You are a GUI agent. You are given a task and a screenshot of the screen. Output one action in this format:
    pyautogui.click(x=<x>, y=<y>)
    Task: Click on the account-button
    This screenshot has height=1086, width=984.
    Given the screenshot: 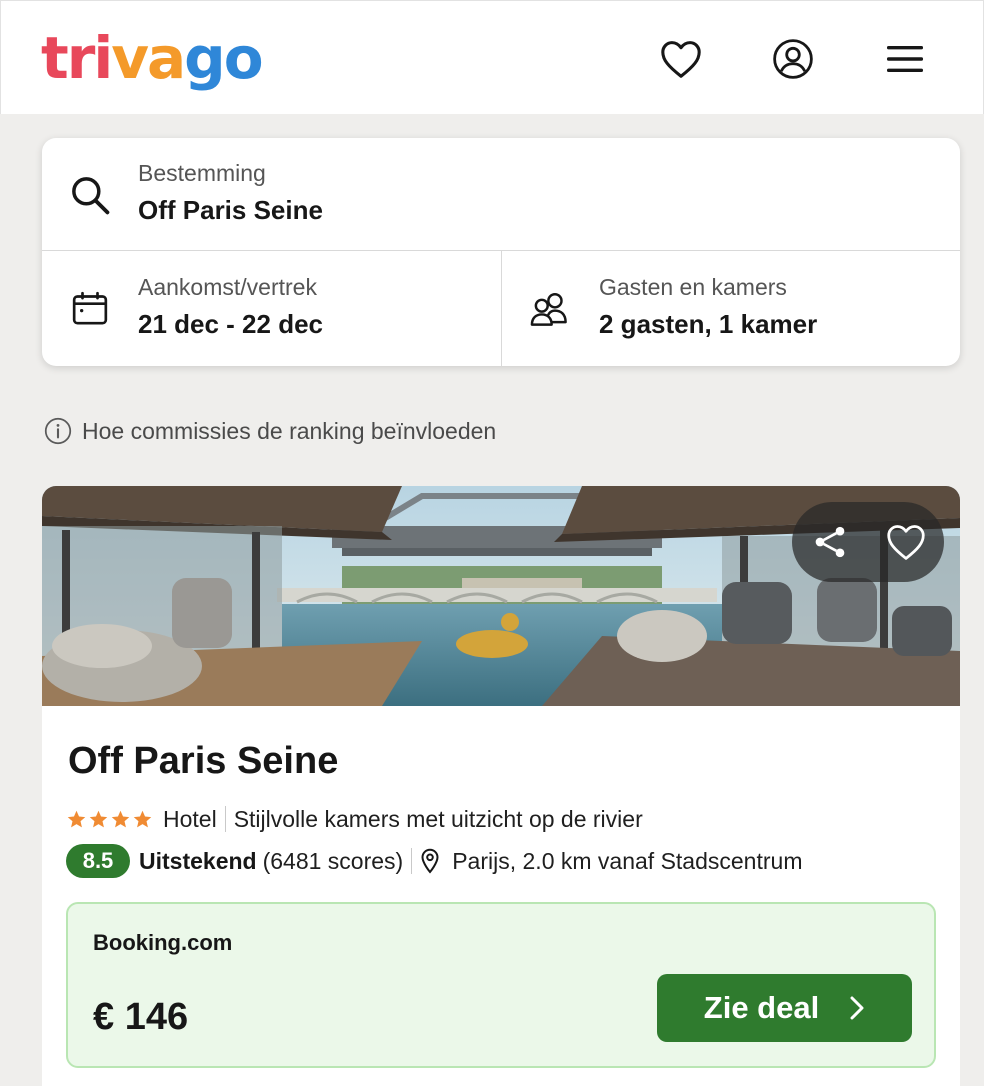 What is the action you would take?
    pyautogui.click(x=793, y=59)
    